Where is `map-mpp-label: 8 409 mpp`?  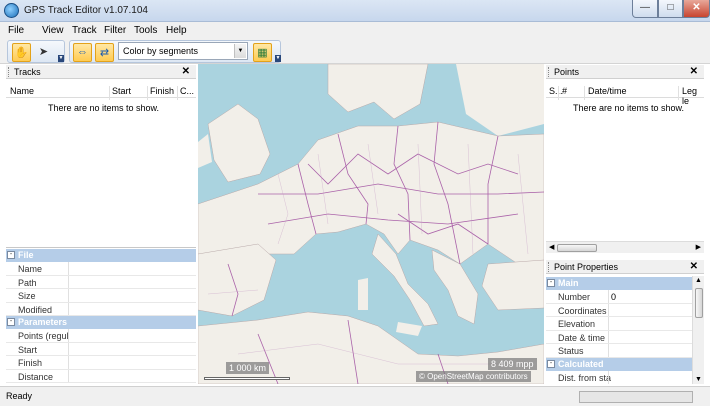
map-mpp-label: 8 409 mpp is located at coordinates (512, 364).